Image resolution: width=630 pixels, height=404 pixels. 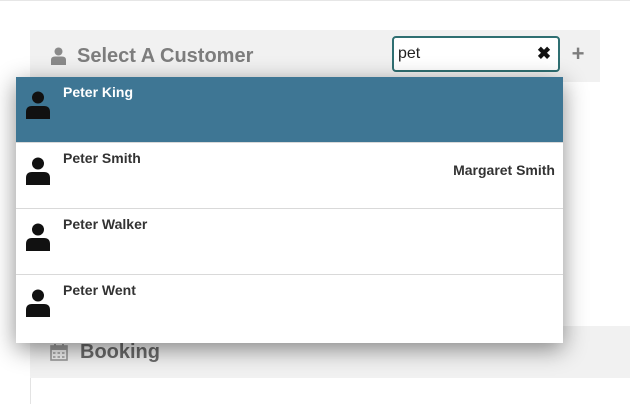 I want to click on suggestion-item-peter-walker: Peter Walker, so click(x=289, y=242).